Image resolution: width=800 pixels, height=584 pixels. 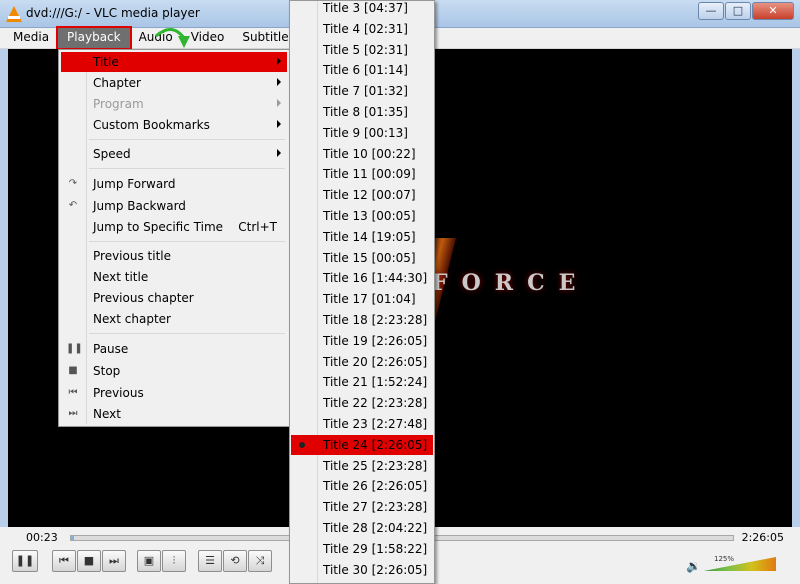 I want to click on submenu-arrow-icon, so click(x=279, y=82).